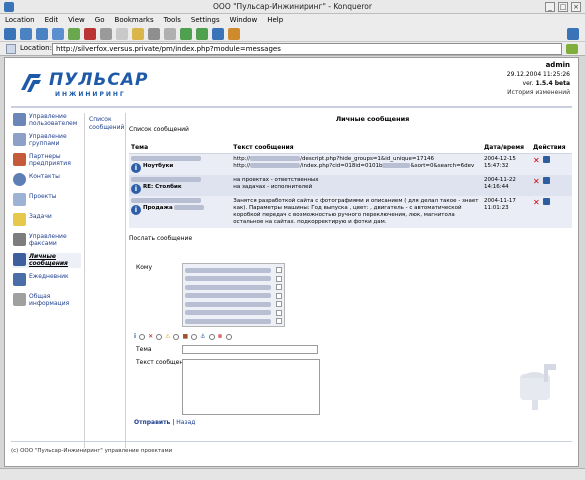 The image size is (585, 480). Describe the element at coordinates (19, 219) in the screenshot. I see `tasks-icon` at that location.